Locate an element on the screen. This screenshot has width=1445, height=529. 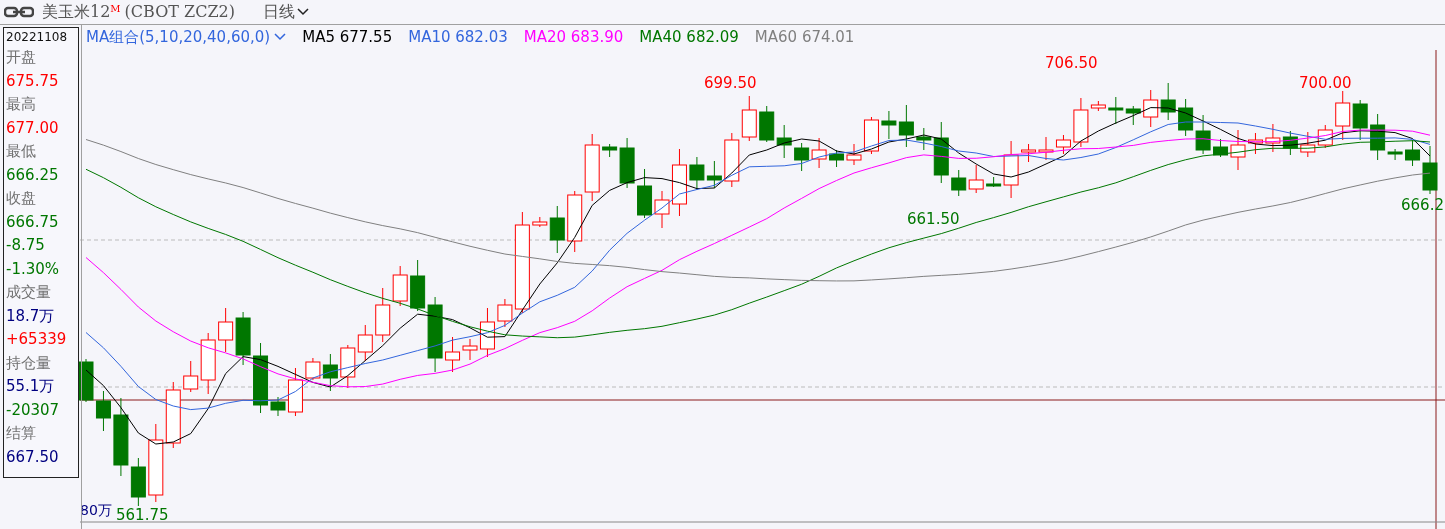
info-text: 666.25 is located at coordinates (33, 175).